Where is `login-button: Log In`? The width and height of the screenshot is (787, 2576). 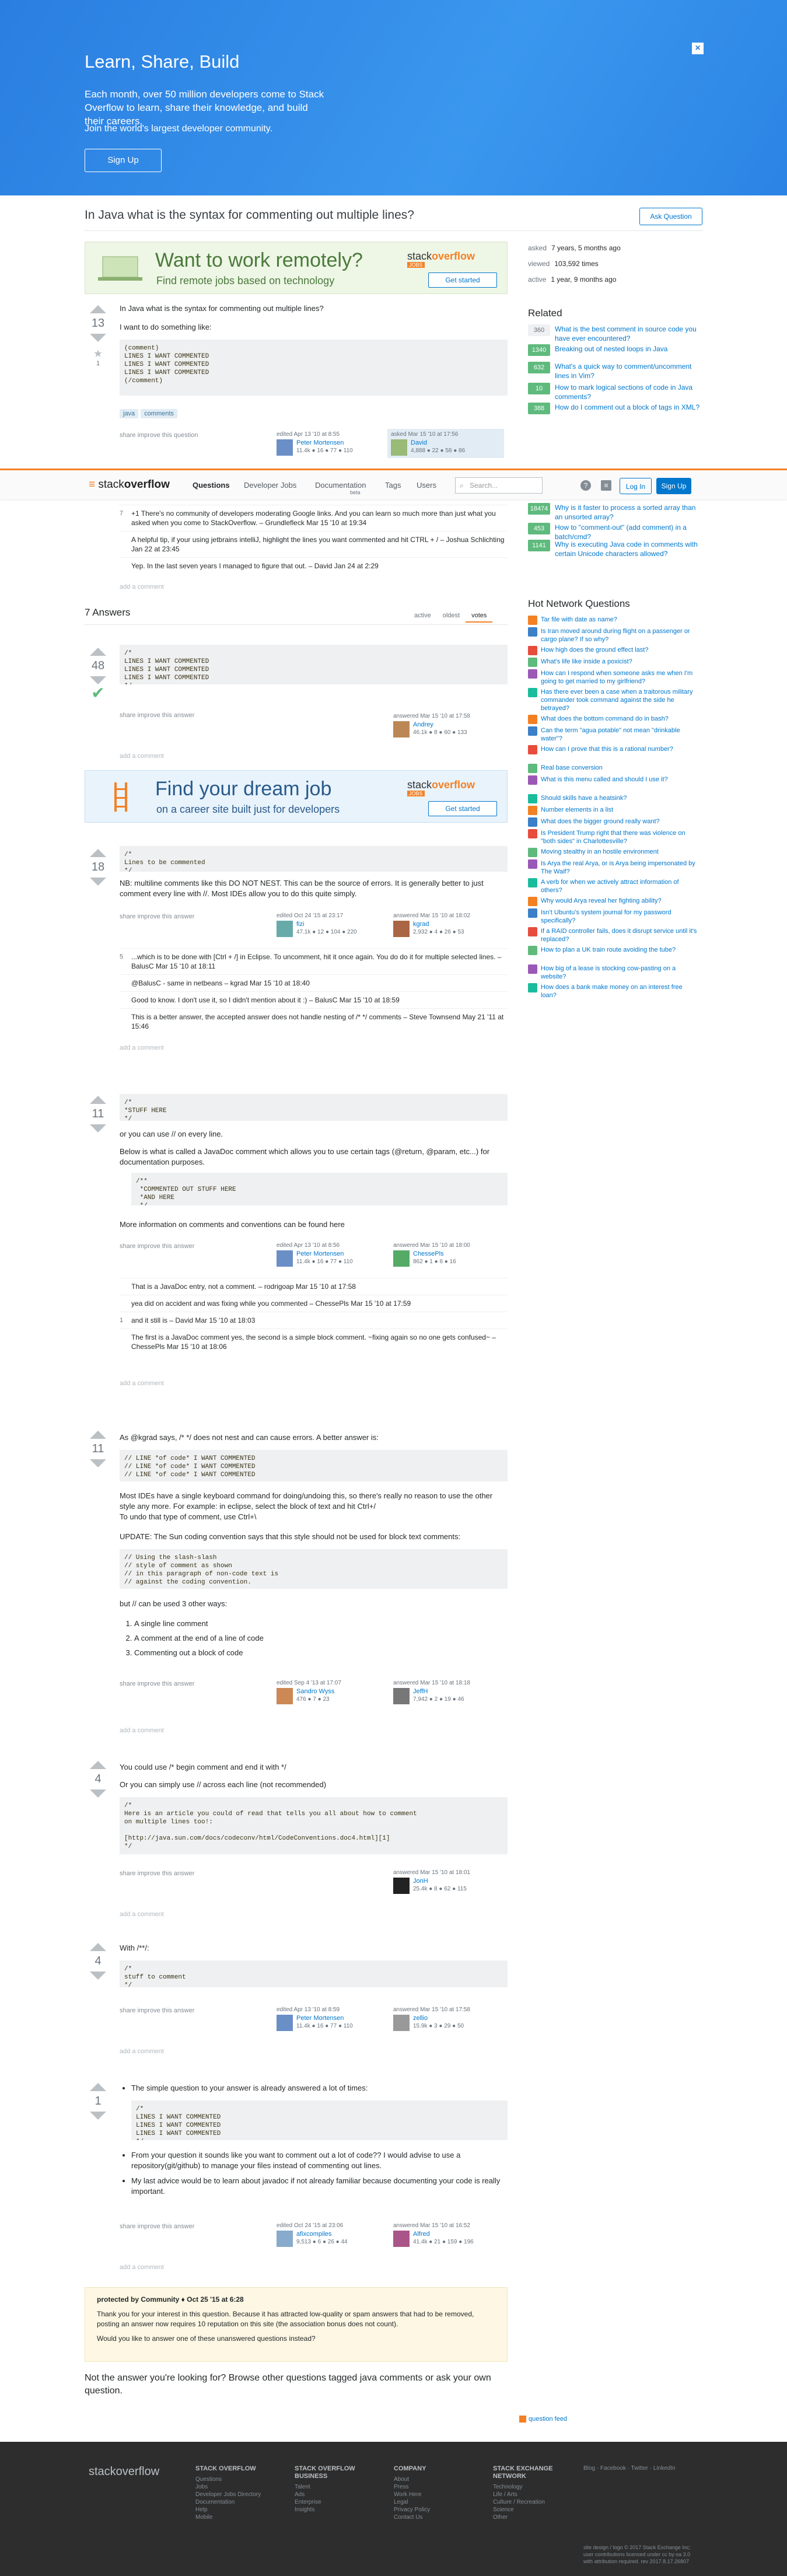 login-button: Log In is located at coordinates (636, 486).